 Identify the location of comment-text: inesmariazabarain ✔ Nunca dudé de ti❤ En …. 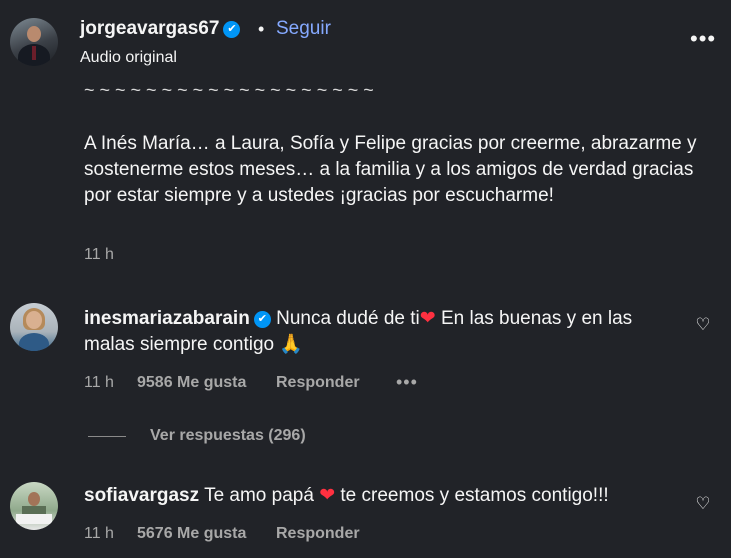
(379, 332).